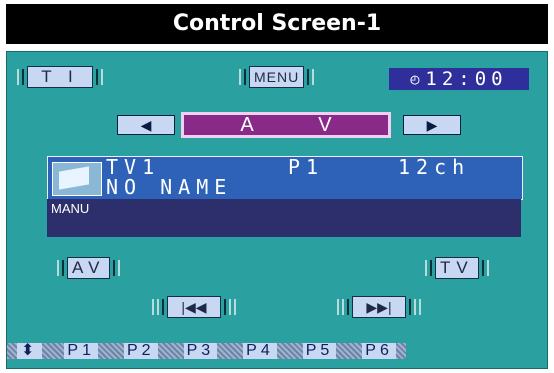 The height and width of the screenshot is (373, 554). What do you see at coordinates (466, 79) in the screenshot?
I see `clock-time: 12:00` at bounding box center [466, 79].